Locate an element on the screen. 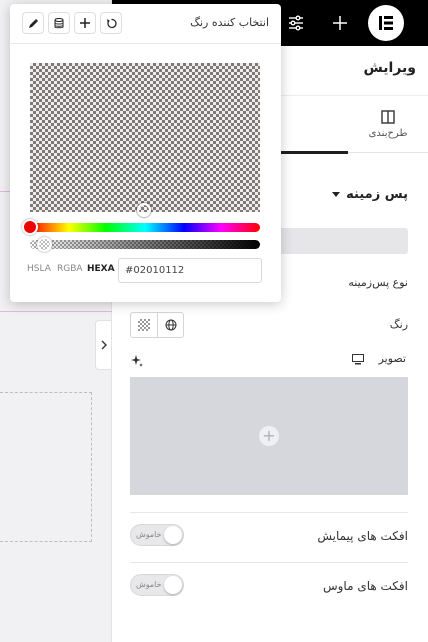 The image size is (428, 642). tab-layout: طرح‌بندی is located at coordinates (388, 124).